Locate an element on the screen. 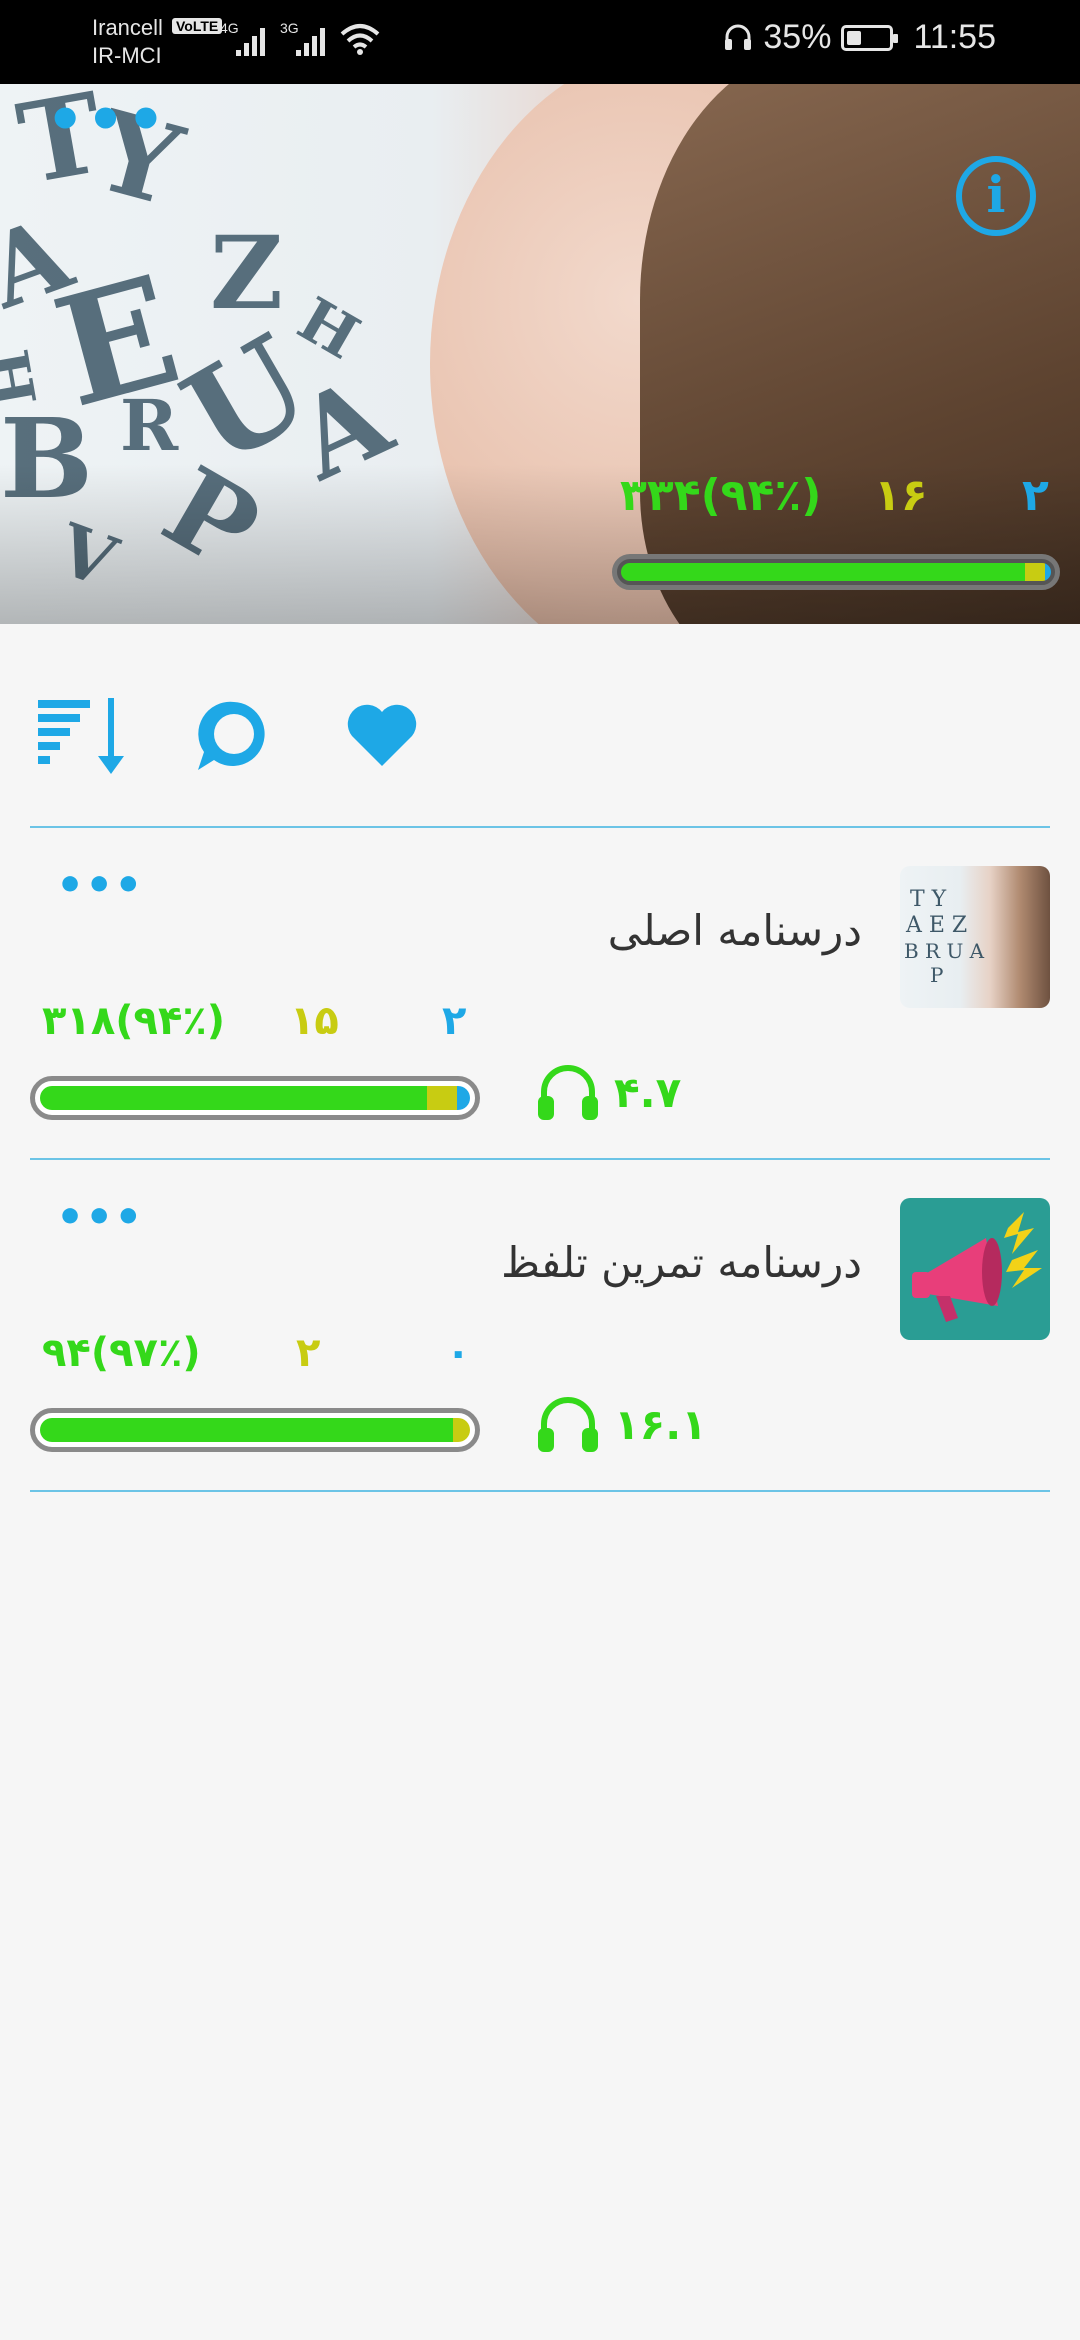 This screenshot has width=1080, height=2340. battery-icon is located at coordinates (870, 37).